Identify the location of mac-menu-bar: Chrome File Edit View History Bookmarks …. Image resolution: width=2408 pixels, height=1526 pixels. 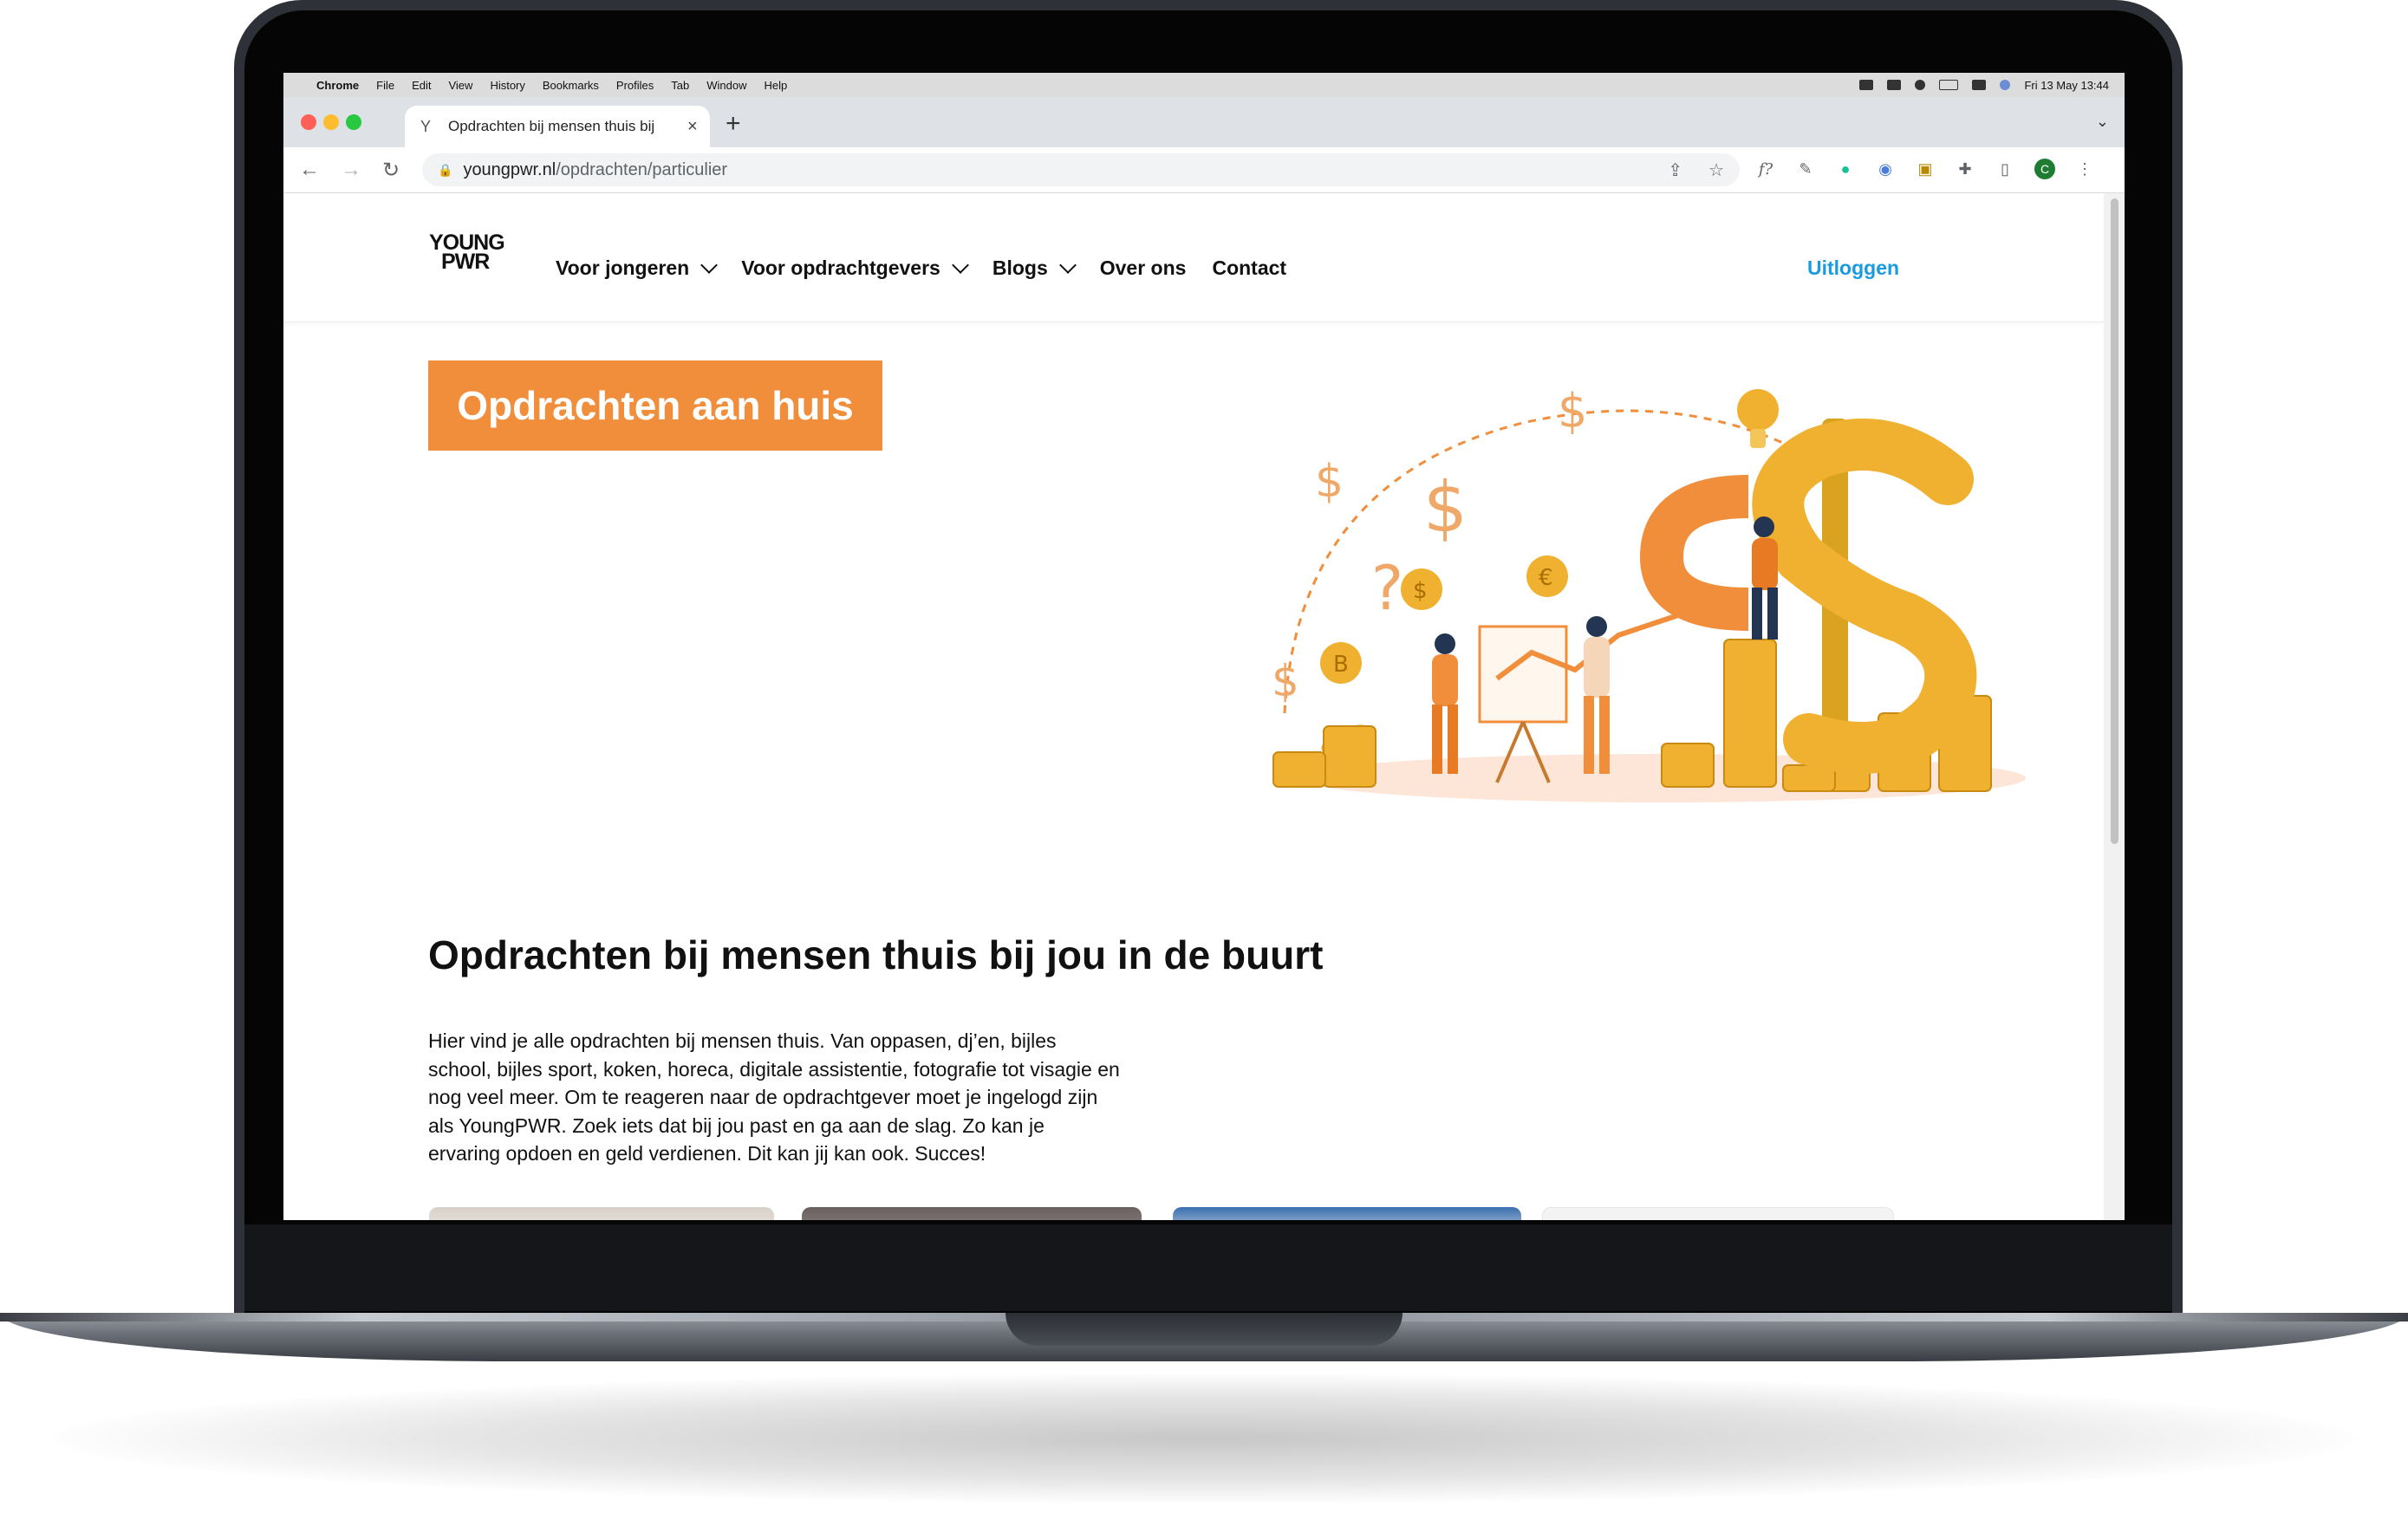
(1204, 85).